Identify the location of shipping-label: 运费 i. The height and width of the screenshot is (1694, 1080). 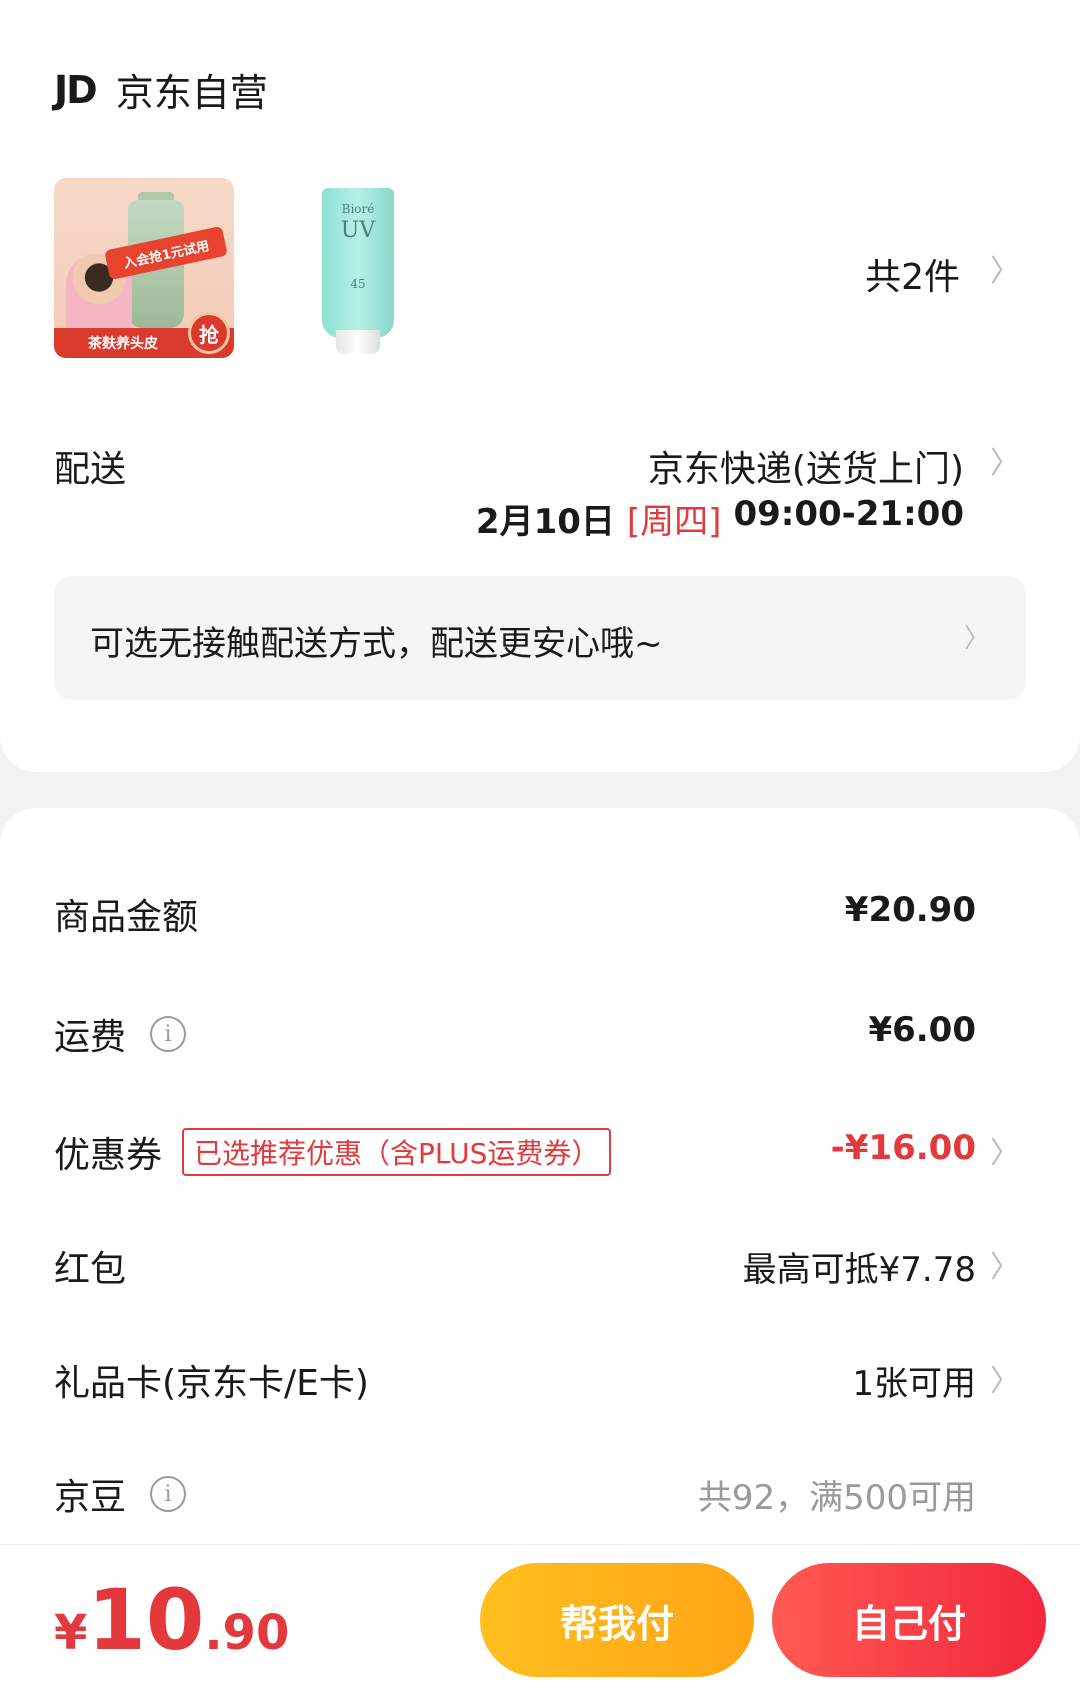
(120, 1034).